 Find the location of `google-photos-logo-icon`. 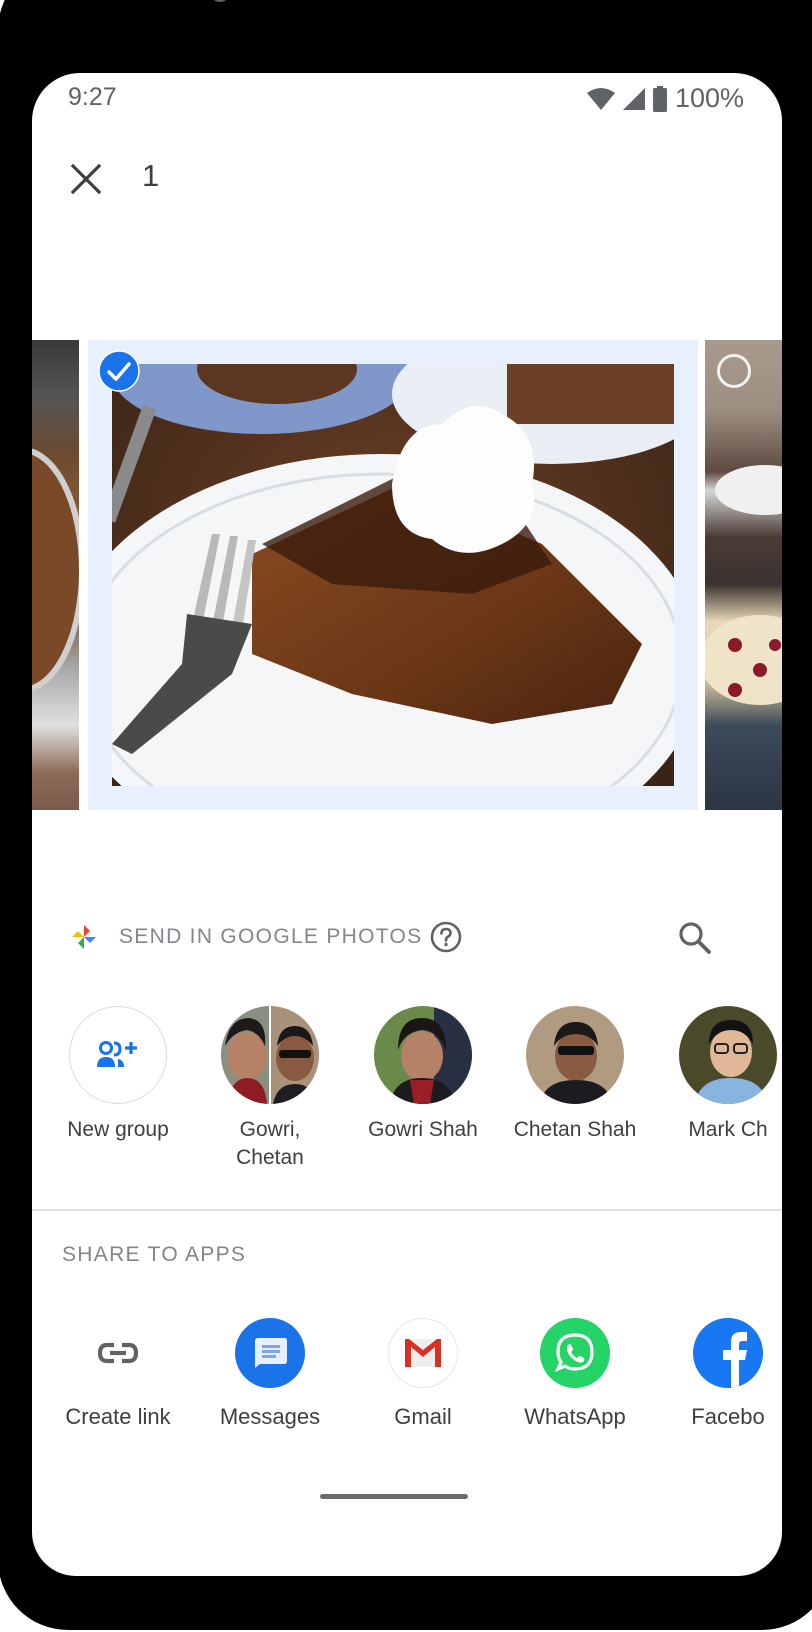

google-photos-logo-icon is located at coordinates (84, 937).